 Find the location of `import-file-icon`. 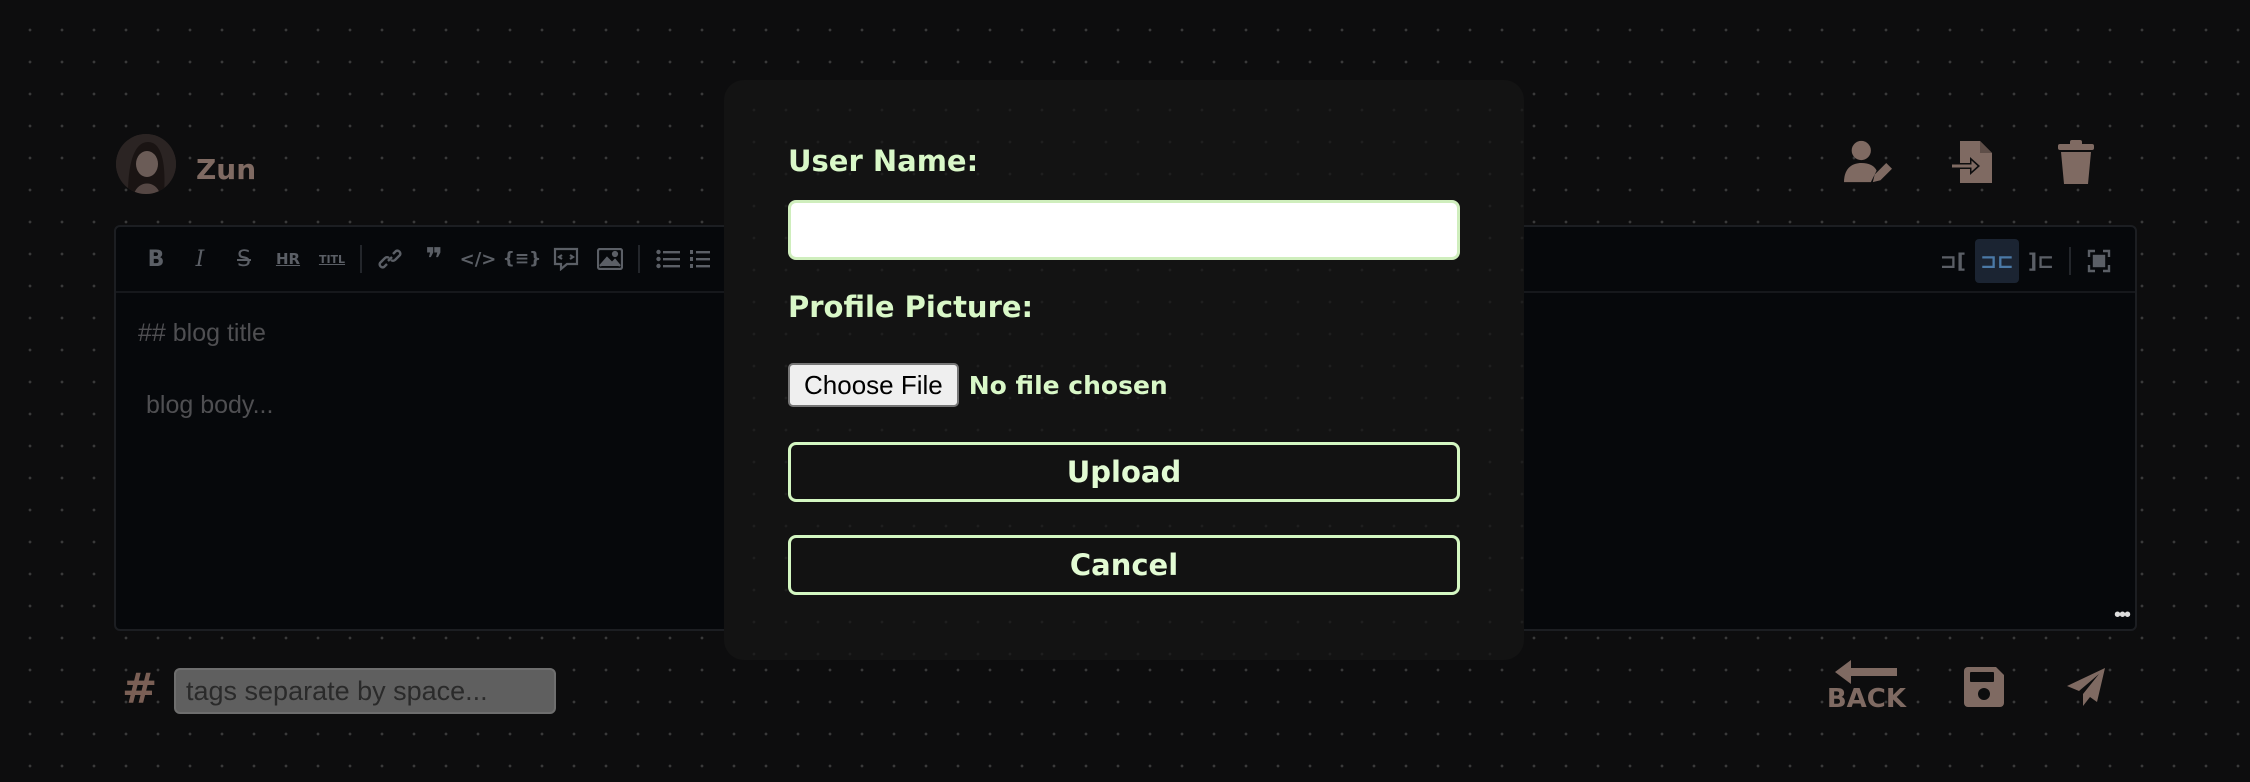

import-file-icon is located at coordinates (1972, 162).